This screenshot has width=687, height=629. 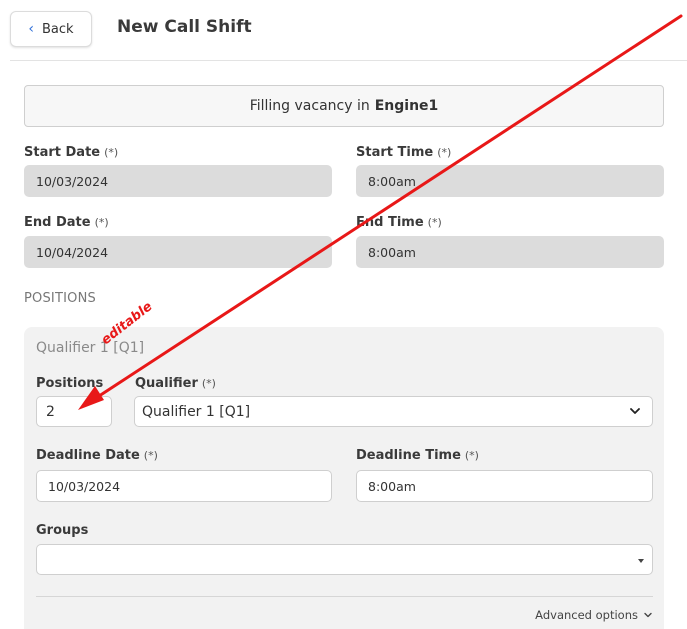 I want to click on qualifier-label: Qualifier (*), so click(x=175, y=383).